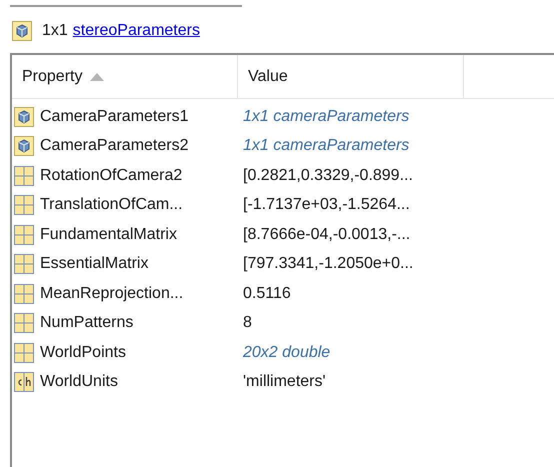  I want to click on column-header: Value, so click(351, 76).